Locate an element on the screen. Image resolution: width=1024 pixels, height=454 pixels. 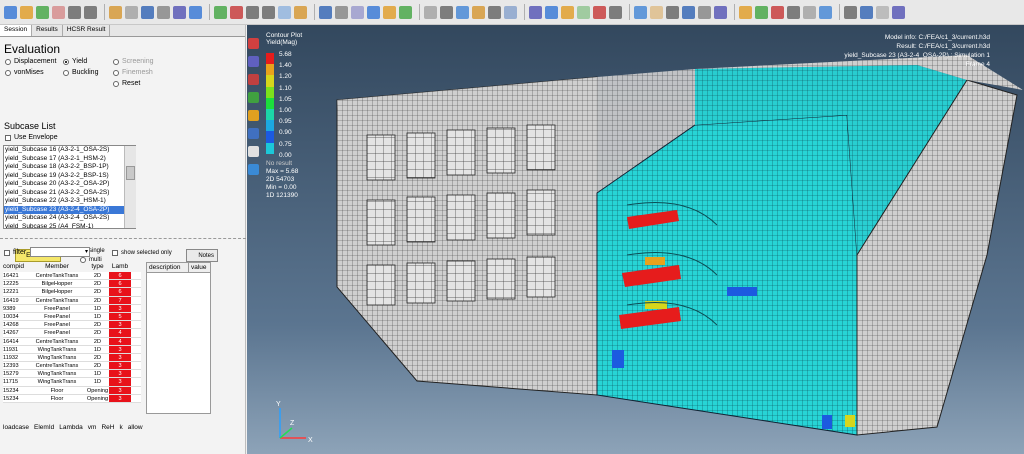
bottom-col-header: k is located at coordinates (120, 428).